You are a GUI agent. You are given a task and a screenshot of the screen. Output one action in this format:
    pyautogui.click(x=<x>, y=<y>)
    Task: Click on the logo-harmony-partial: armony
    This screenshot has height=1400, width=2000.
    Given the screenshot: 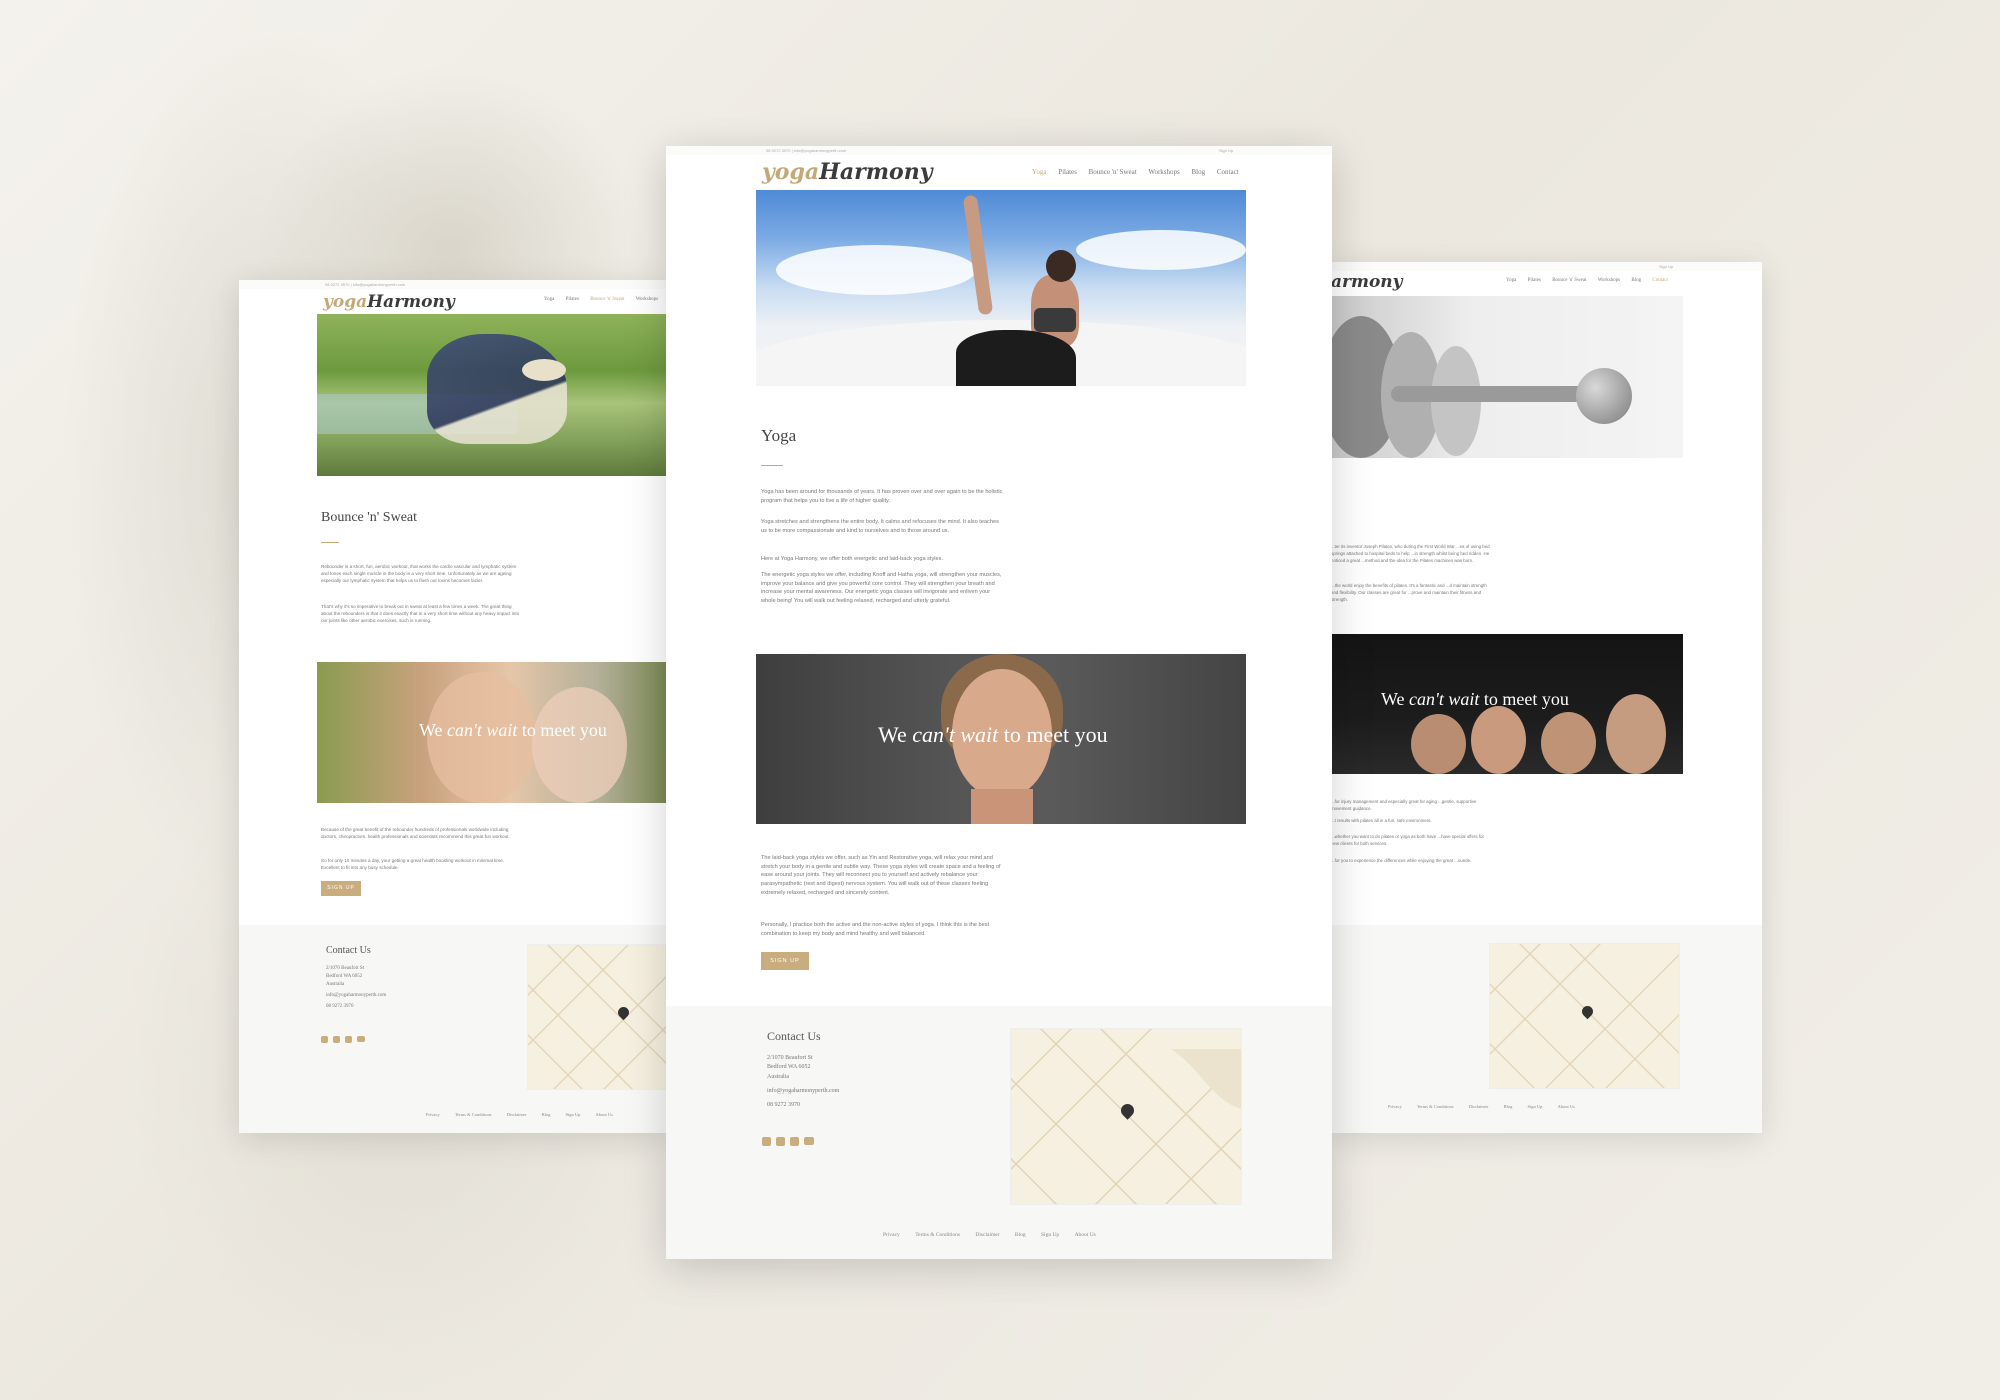 What is the action you would take?
    pyautogui.click(x=1367, y=282)
    